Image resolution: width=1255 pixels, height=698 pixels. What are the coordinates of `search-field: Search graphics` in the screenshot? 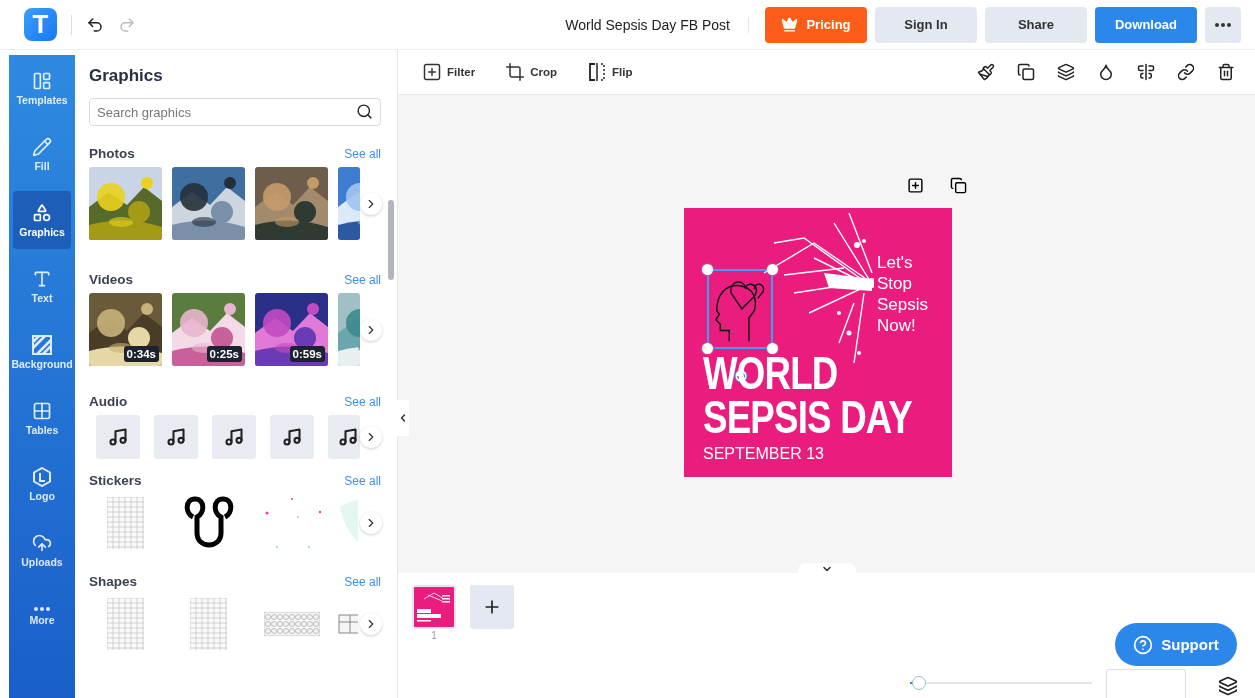 It's located at (235, 112).